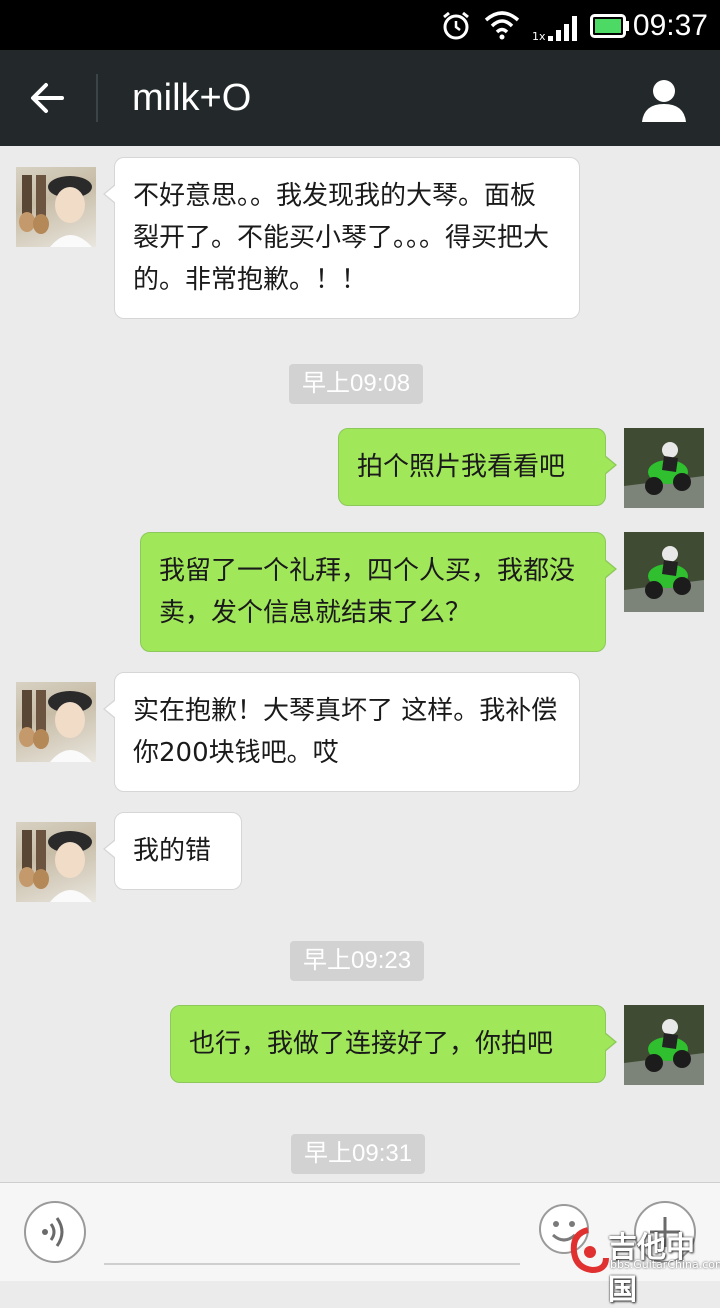 The image size is (720, 1308). I want to click on signal-icon, so click(562, 28).